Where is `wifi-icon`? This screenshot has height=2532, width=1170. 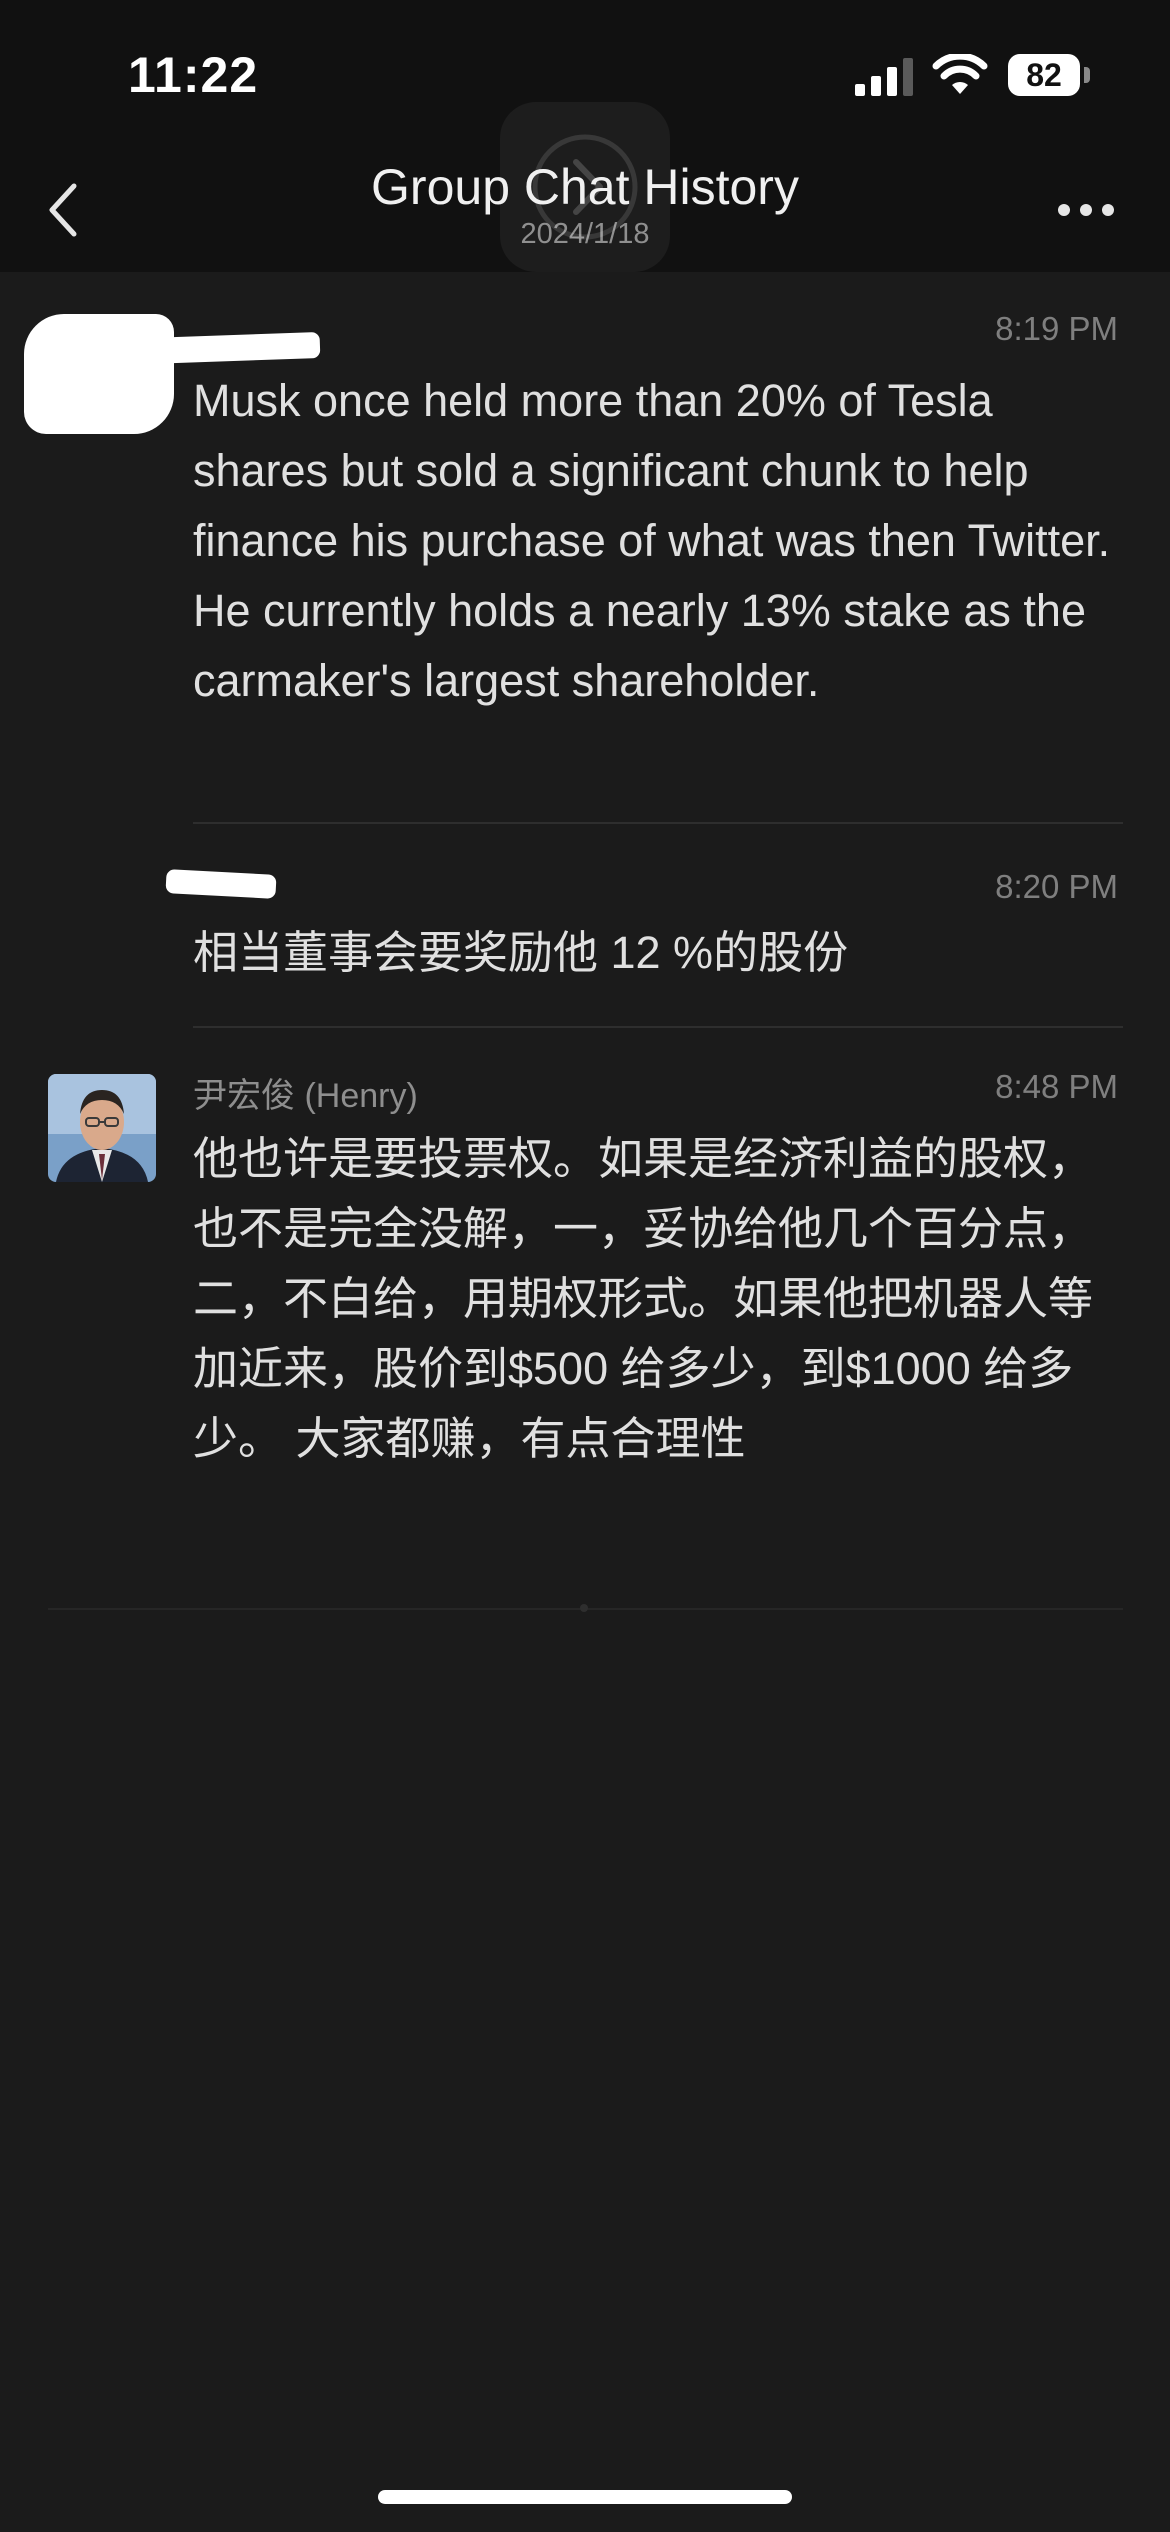 wifi-icon is located at coordinates (960, 74).